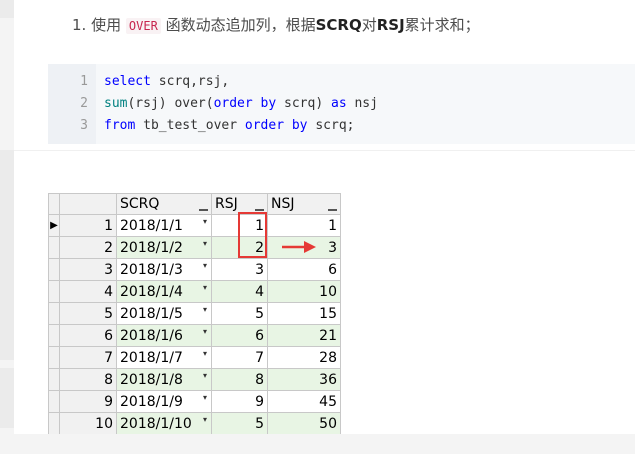 The width and height of the screenshot is (635, 454). Describe the element at coordinates (88, 401) in the screenshot. I see `row-number: 9` at that location.